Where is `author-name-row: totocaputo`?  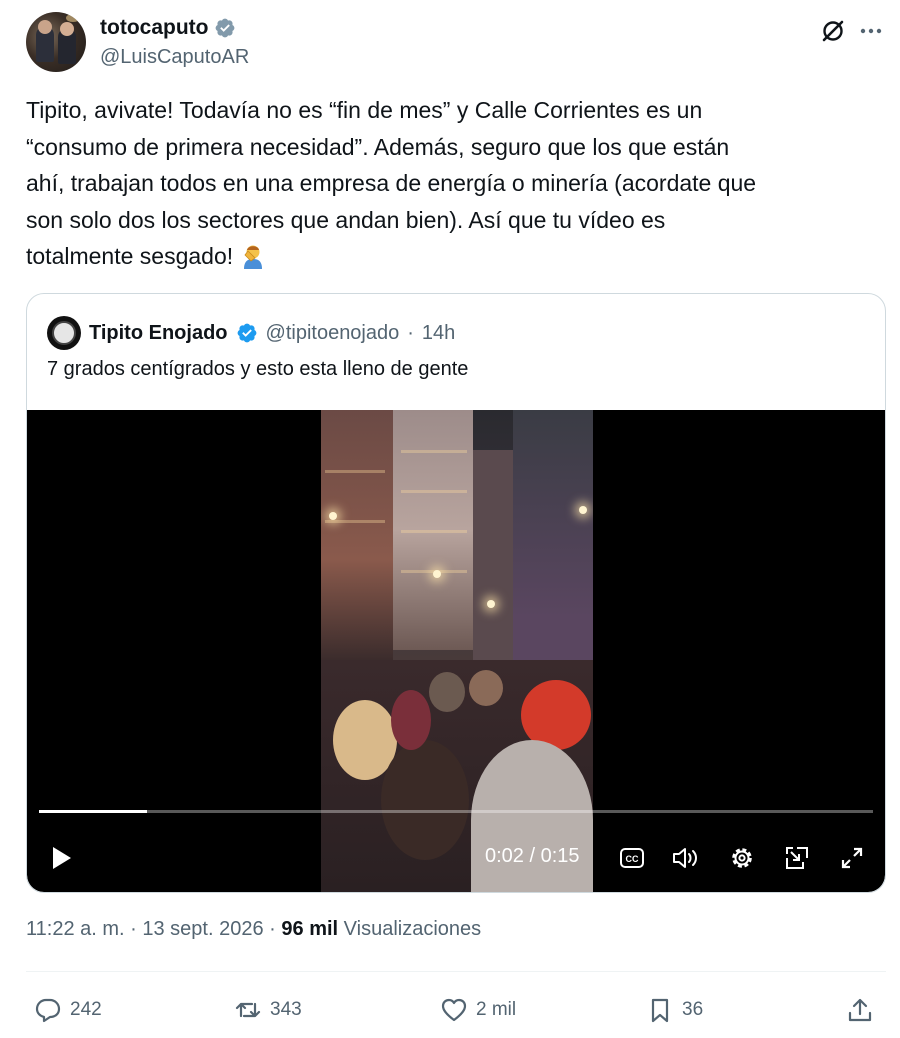 author-name-row: totocaputo is located at coordinates (168, 28).